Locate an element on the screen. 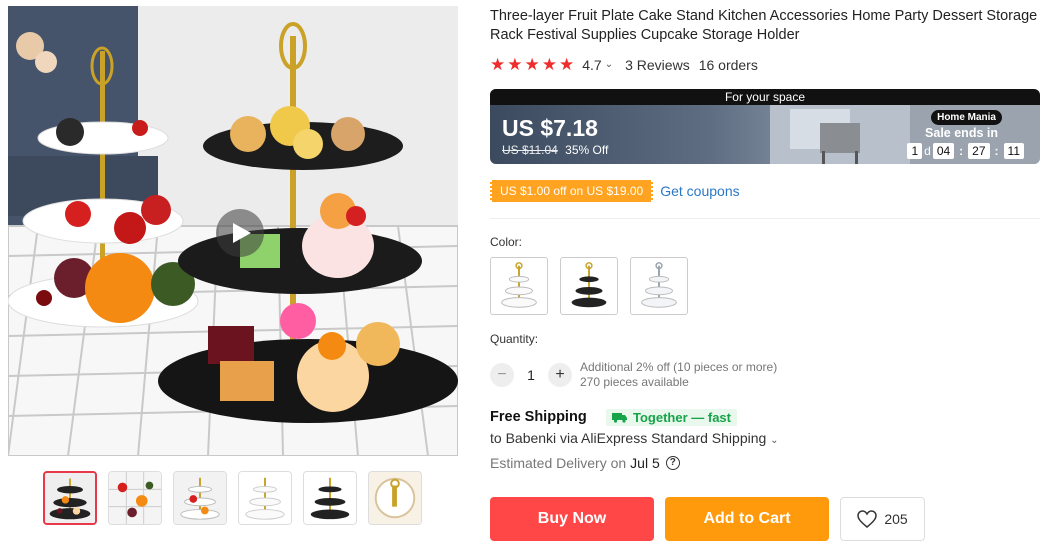 This screenshot has width=1051, height=546. banner-tagline: For your space is located at coordinates (765, 97).